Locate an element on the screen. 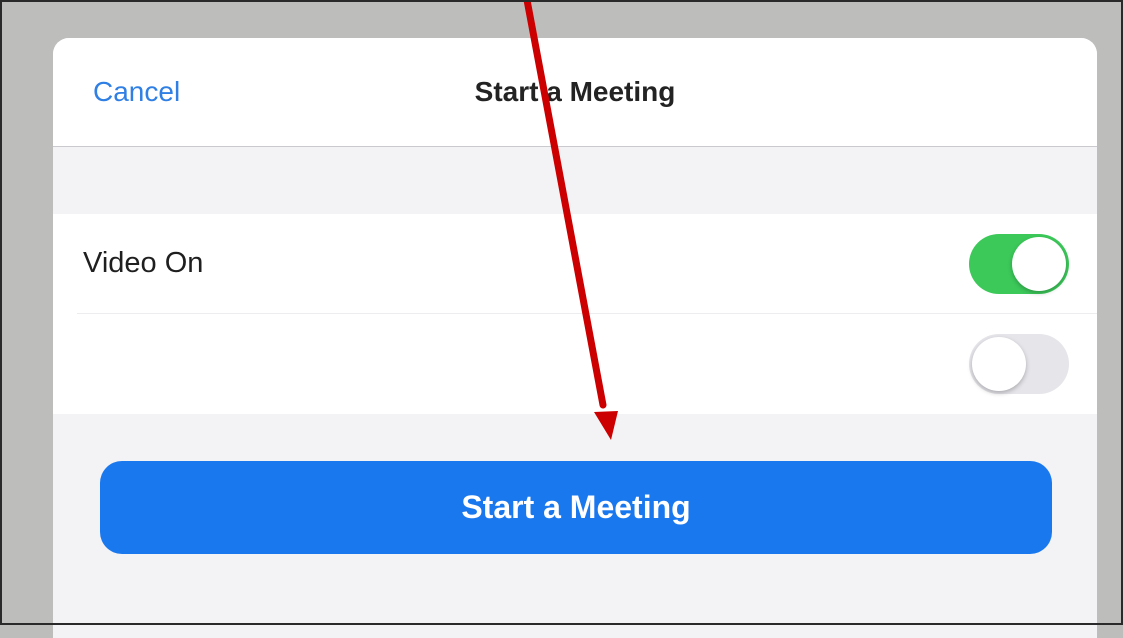  second-setting-toggle is located at coordinates (1019, 364).